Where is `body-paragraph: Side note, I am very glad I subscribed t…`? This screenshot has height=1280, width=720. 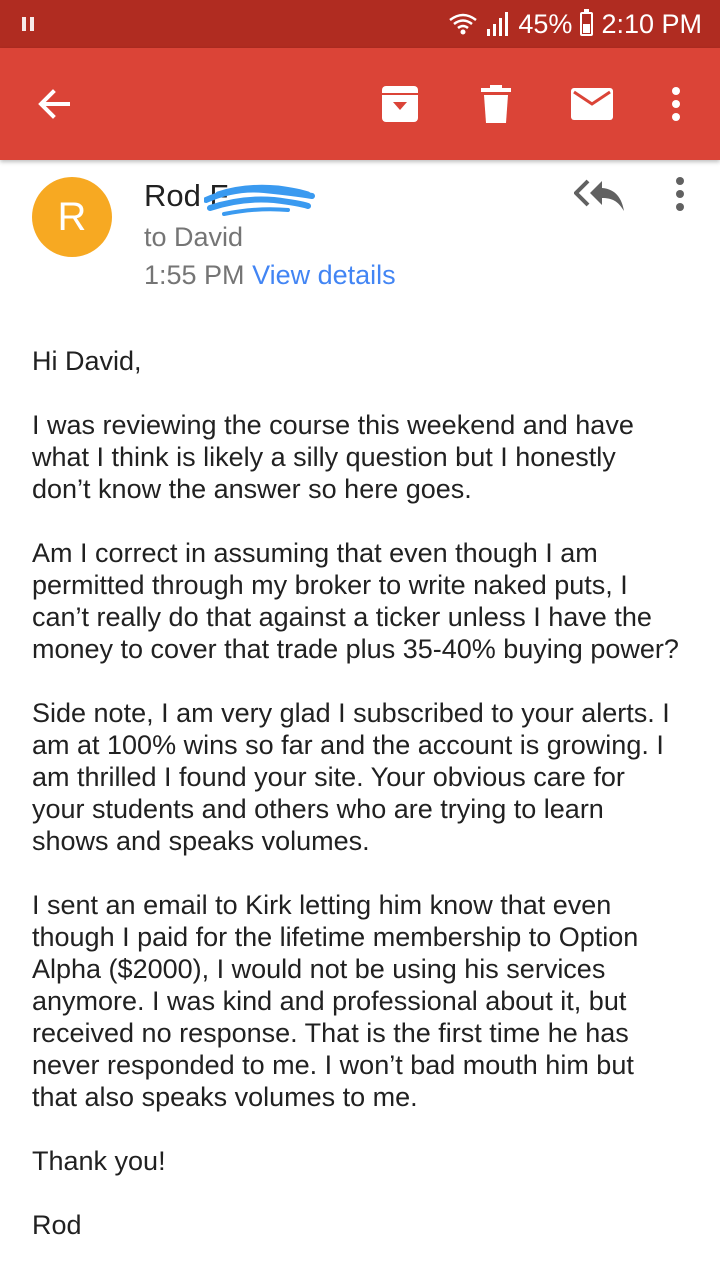
body-paragraph: Side note, I am very glad I subscribed t… is located at coordinates (351, 777).